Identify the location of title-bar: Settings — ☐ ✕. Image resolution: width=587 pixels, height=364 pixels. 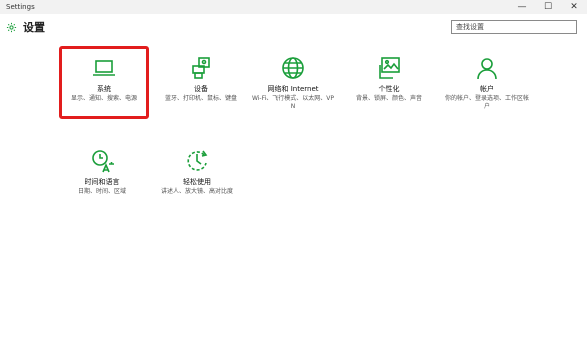
(293, 7).